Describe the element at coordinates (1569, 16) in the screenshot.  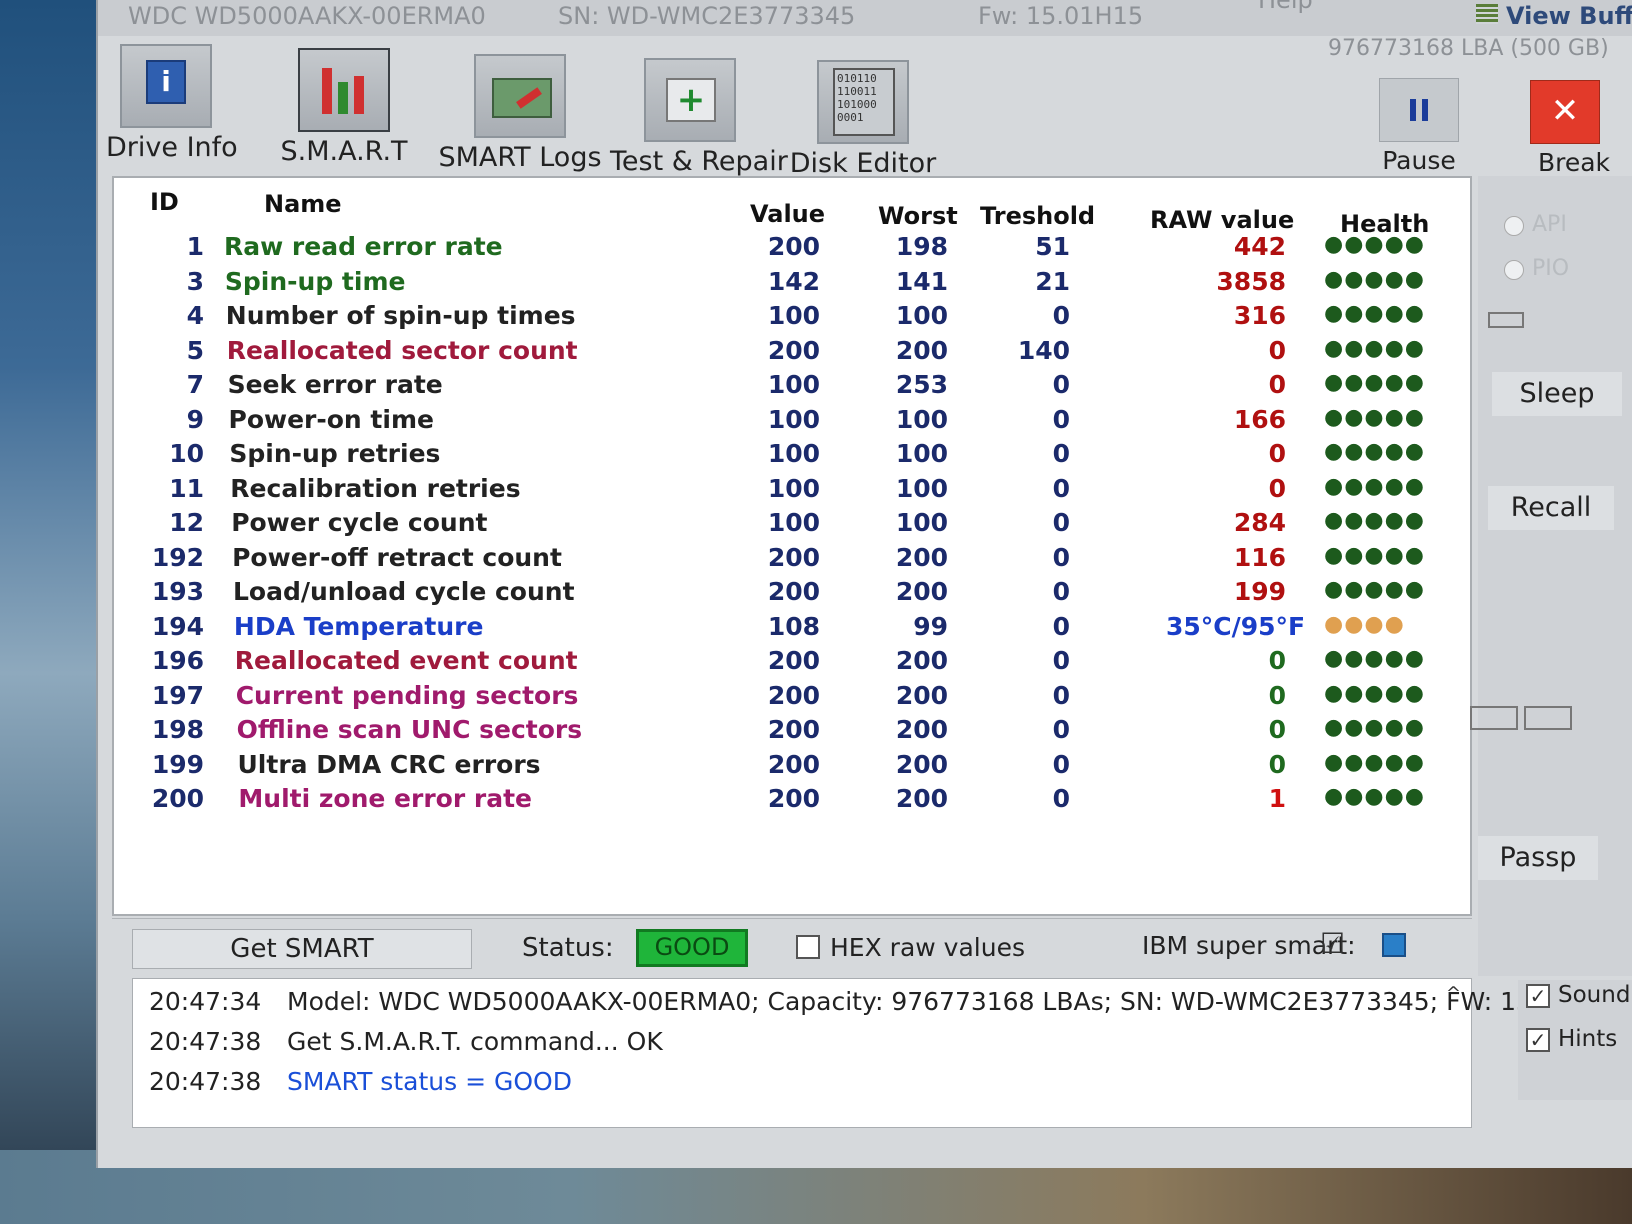
I see `view-buffer-button: View Buffer` at that location.